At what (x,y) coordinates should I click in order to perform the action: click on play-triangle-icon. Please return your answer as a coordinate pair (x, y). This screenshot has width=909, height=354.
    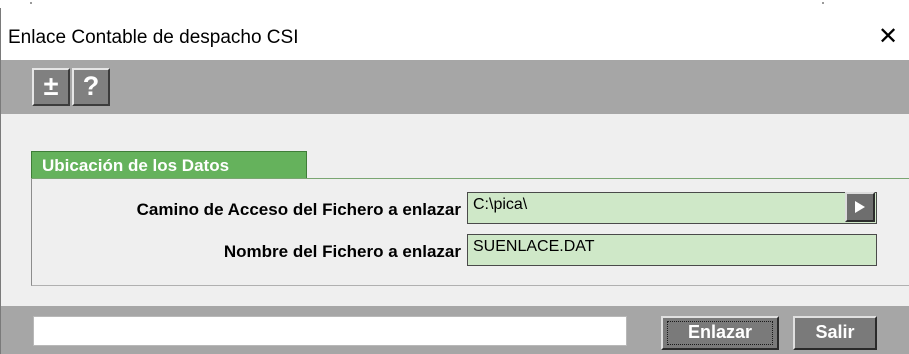
    Looking at the image, I should click on (860, 207).